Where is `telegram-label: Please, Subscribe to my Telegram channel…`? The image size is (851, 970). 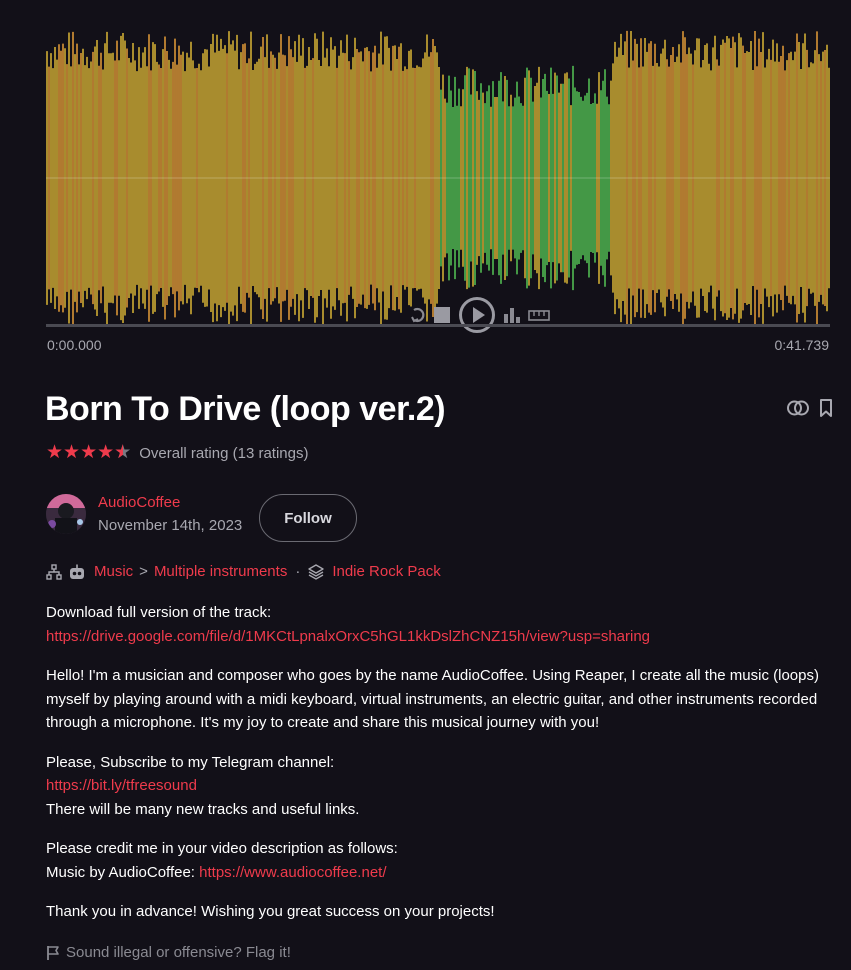
telegram-label: Please, Subscribe to my Telegram channel… is located at coordinates (190, 762).